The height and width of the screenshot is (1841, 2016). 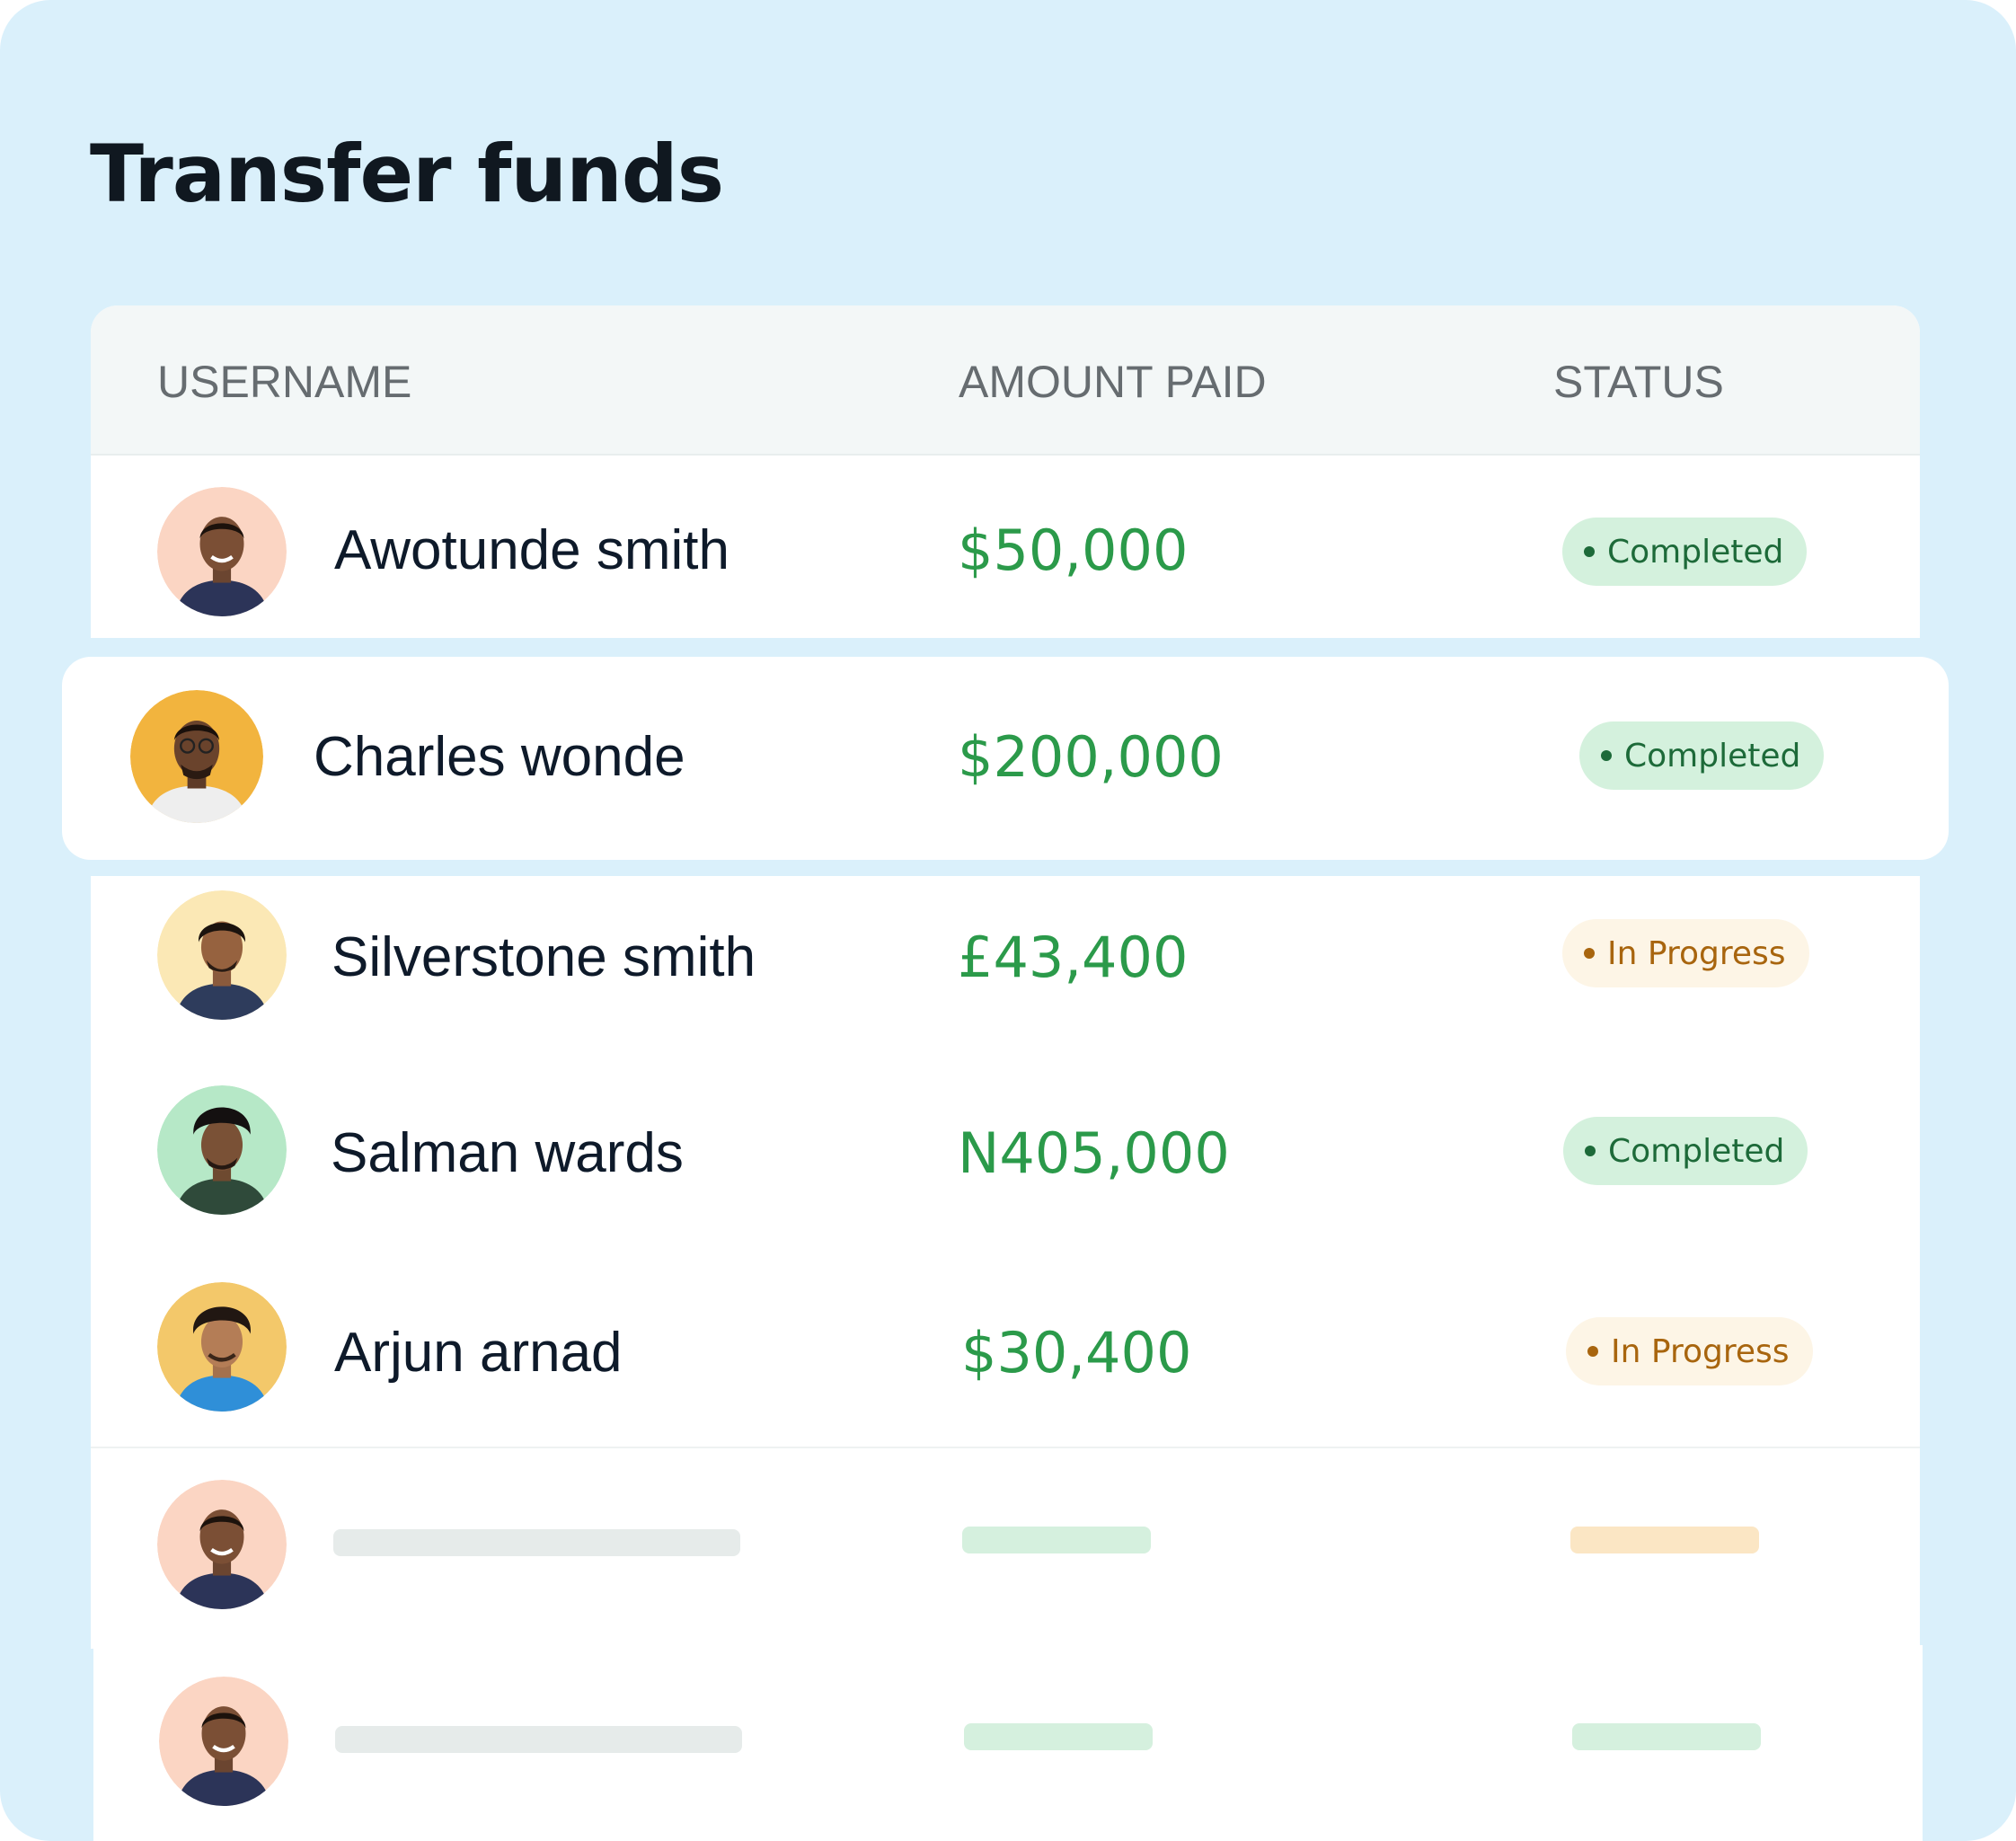 I want to click on column-header-amount-paid: AMOUNT PAID, so click(x=1113, y=382).